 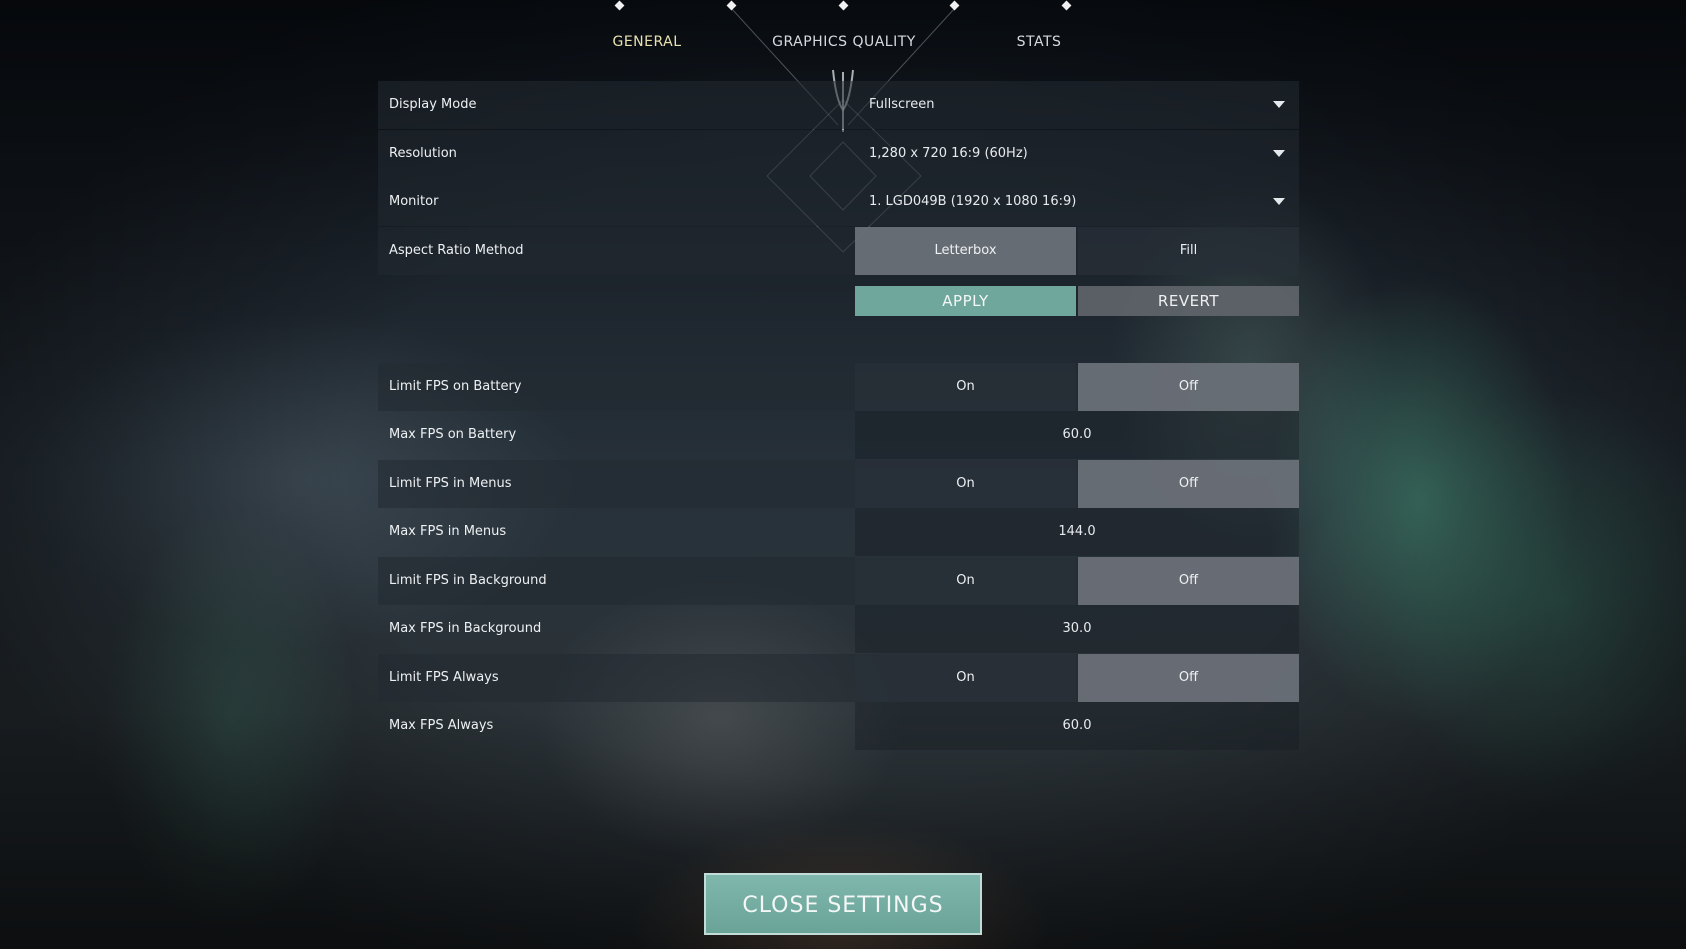 I want to click on close-settings-button: CLOSE SETTINGS, so click(x=843, y=904).